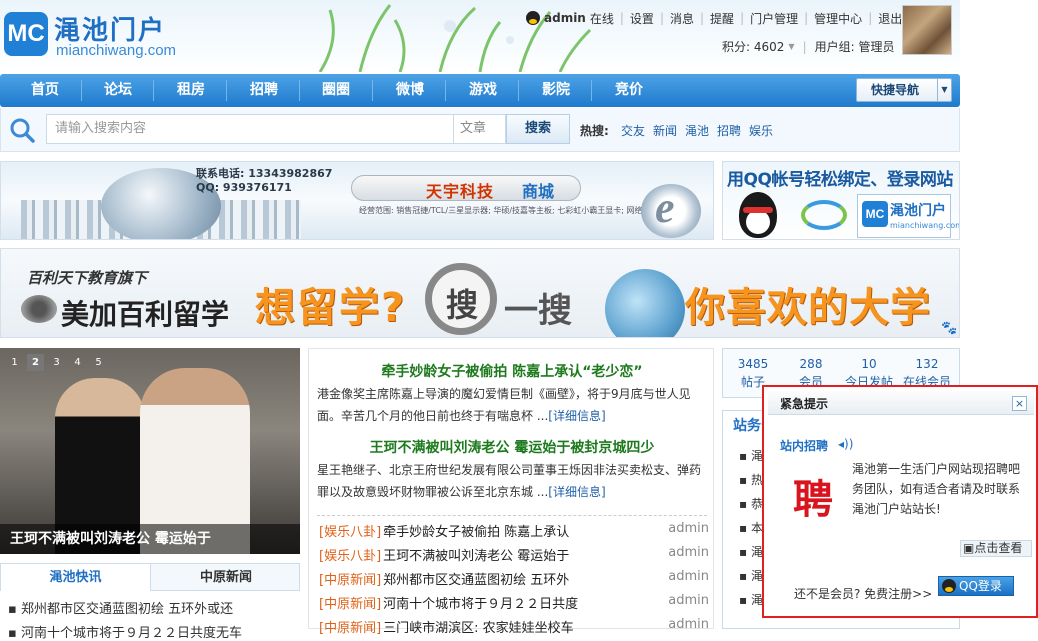 The width and height of the screenshot is (1038, 641). Describe the element at coordinates (125, 631) in the screenshot. I see `list-item: ▪ 河南十个城市将于９月２２日共度无车` at that location.